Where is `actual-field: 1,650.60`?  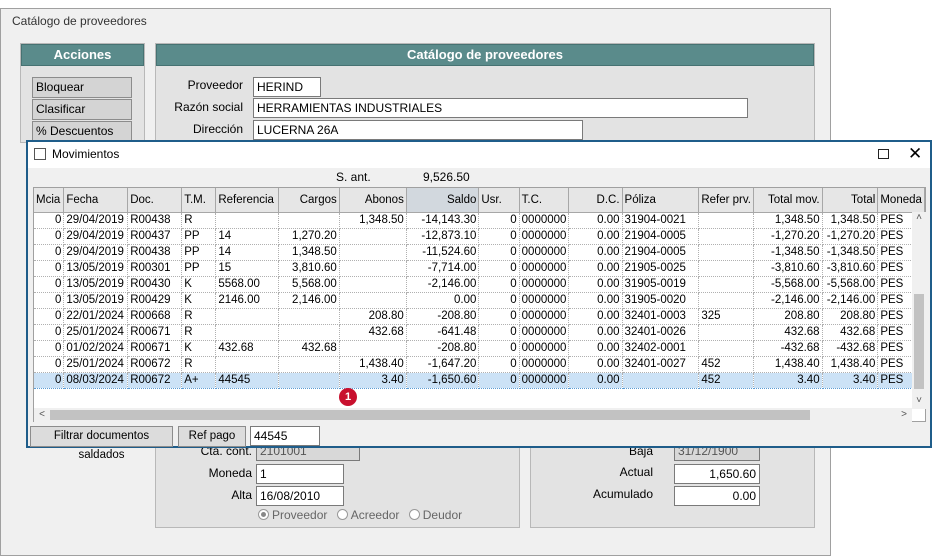 actual-field: 1,650.60 is located at coordinates (717, 474).